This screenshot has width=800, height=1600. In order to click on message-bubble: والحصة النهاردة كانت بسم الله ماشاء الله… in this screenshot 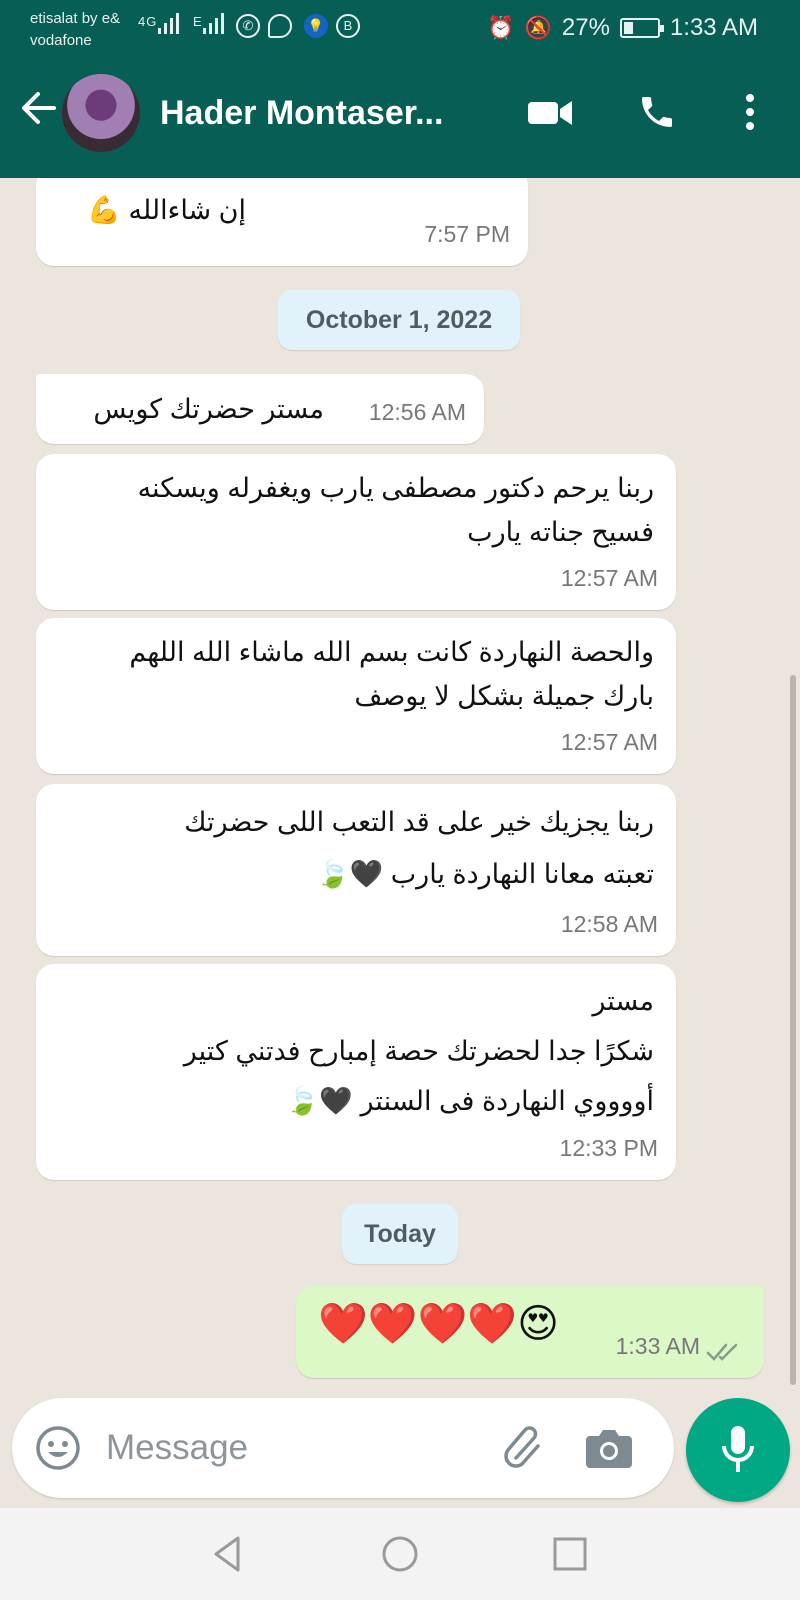, I will do `click(356, 696)`.